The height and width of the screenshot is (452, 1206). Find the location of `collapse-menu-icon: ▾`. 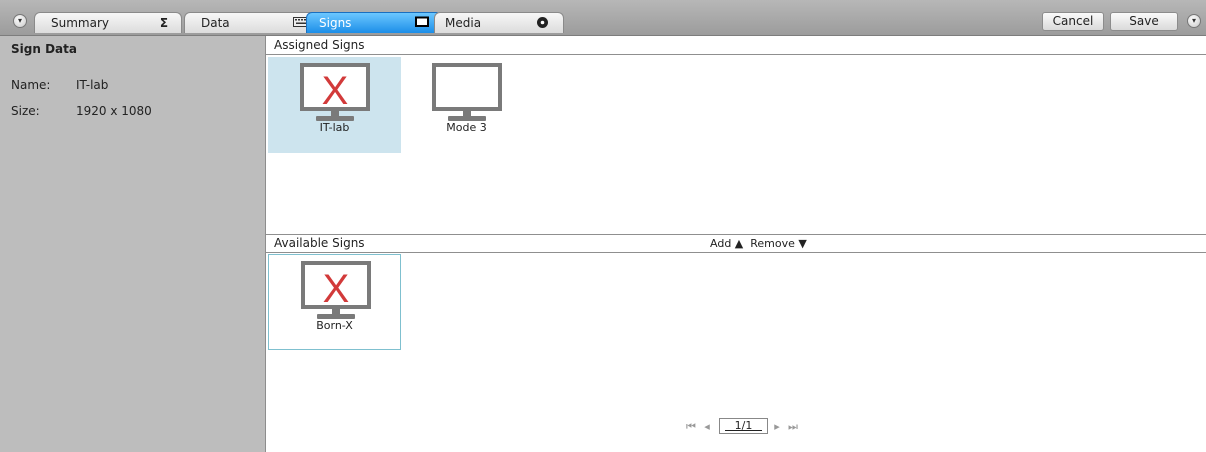

collapse-menu-icon: ▾ is located at coordinates (20, 21).